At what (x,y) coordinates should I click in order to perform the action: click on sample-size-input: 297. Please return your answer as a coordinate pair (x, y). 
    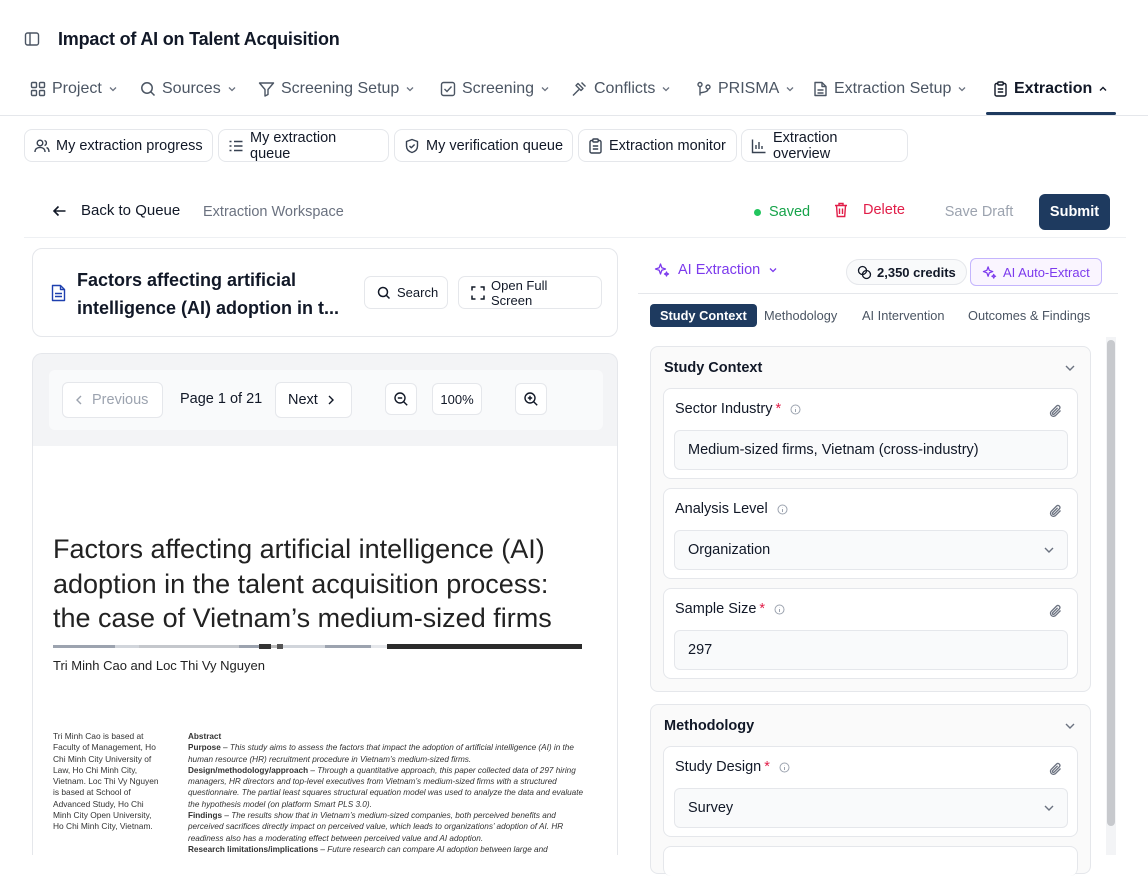
    Looking at the image, I should click on (871, 650).